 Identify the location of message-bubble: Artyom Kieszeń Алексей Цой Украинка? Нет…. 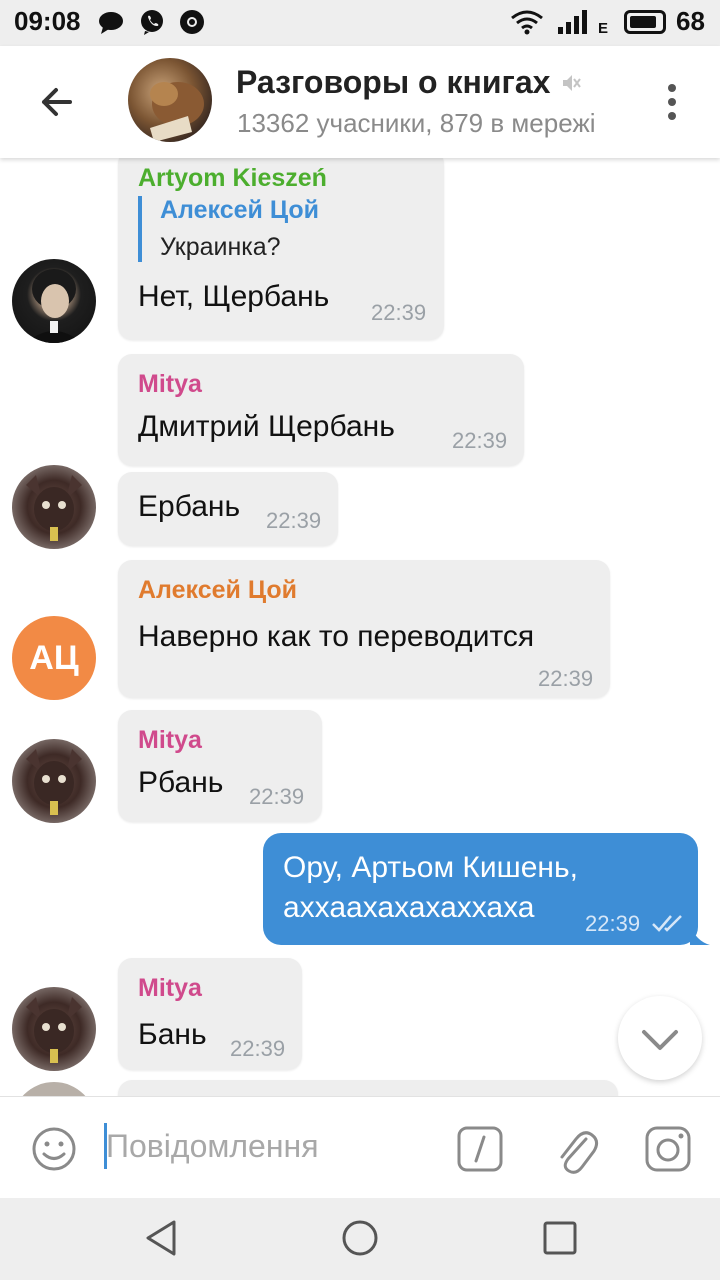
(281, 249).